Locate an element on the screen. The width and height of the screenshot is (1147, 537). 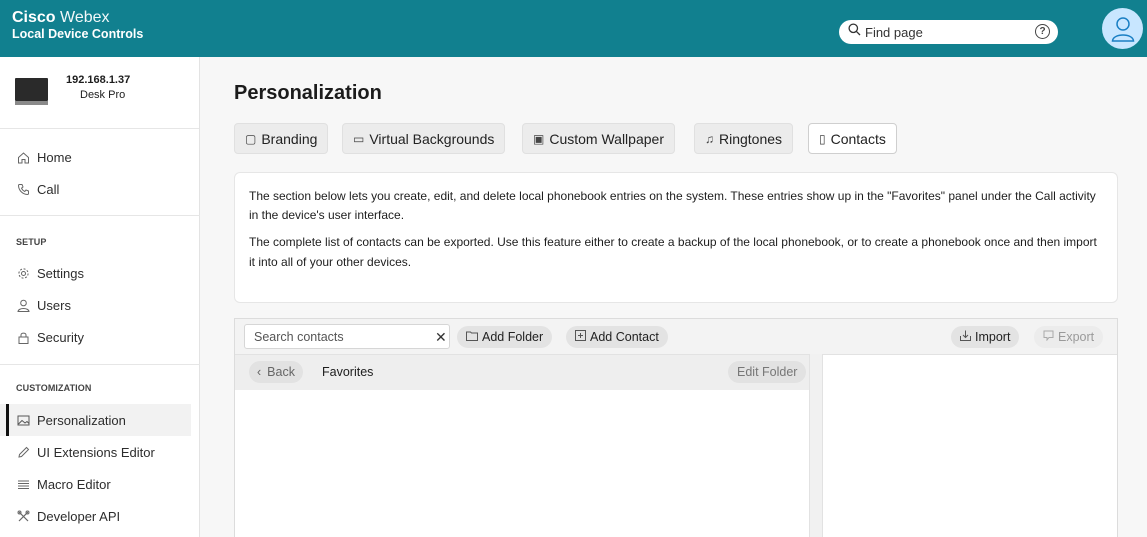
back-label: Back is located at coordinates (281, 372).